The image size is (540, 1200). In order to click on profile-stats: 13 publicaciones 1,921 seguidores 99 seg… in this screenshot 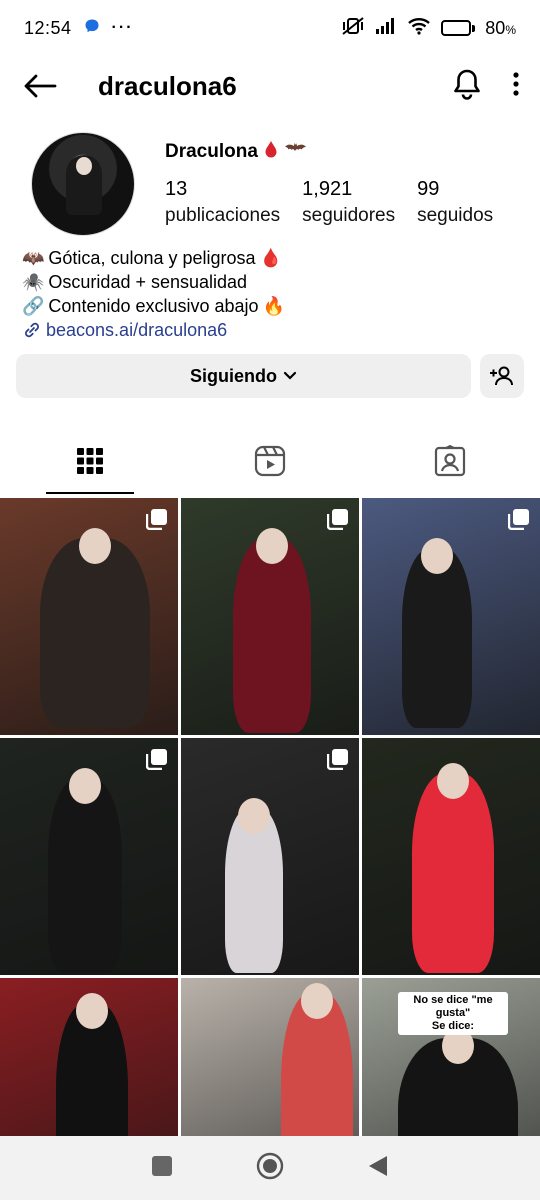, I will do `click(329, 202)`.